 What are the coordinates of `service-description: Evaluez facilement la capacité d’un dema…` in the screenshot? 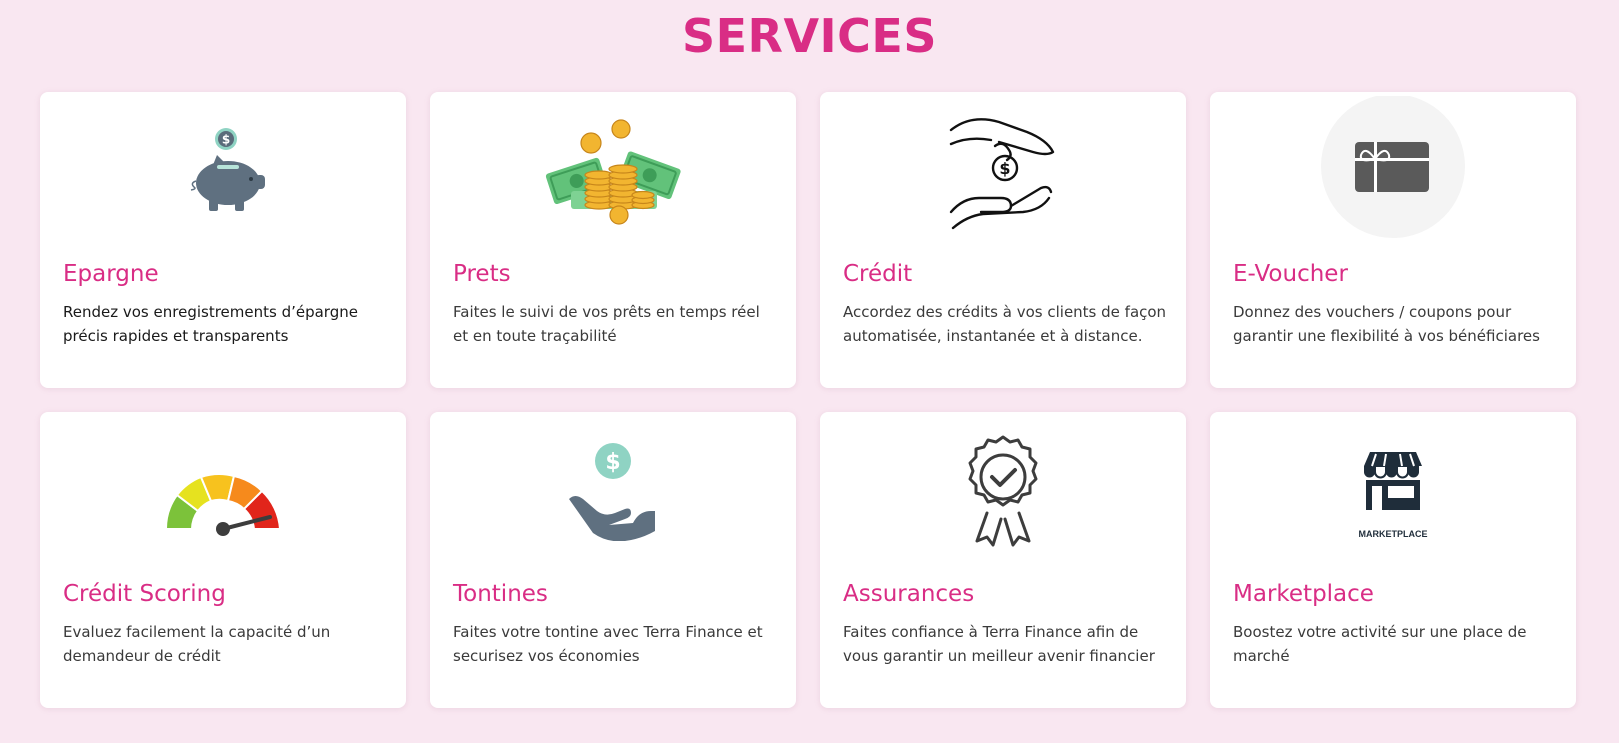 It's located at (197, 644).